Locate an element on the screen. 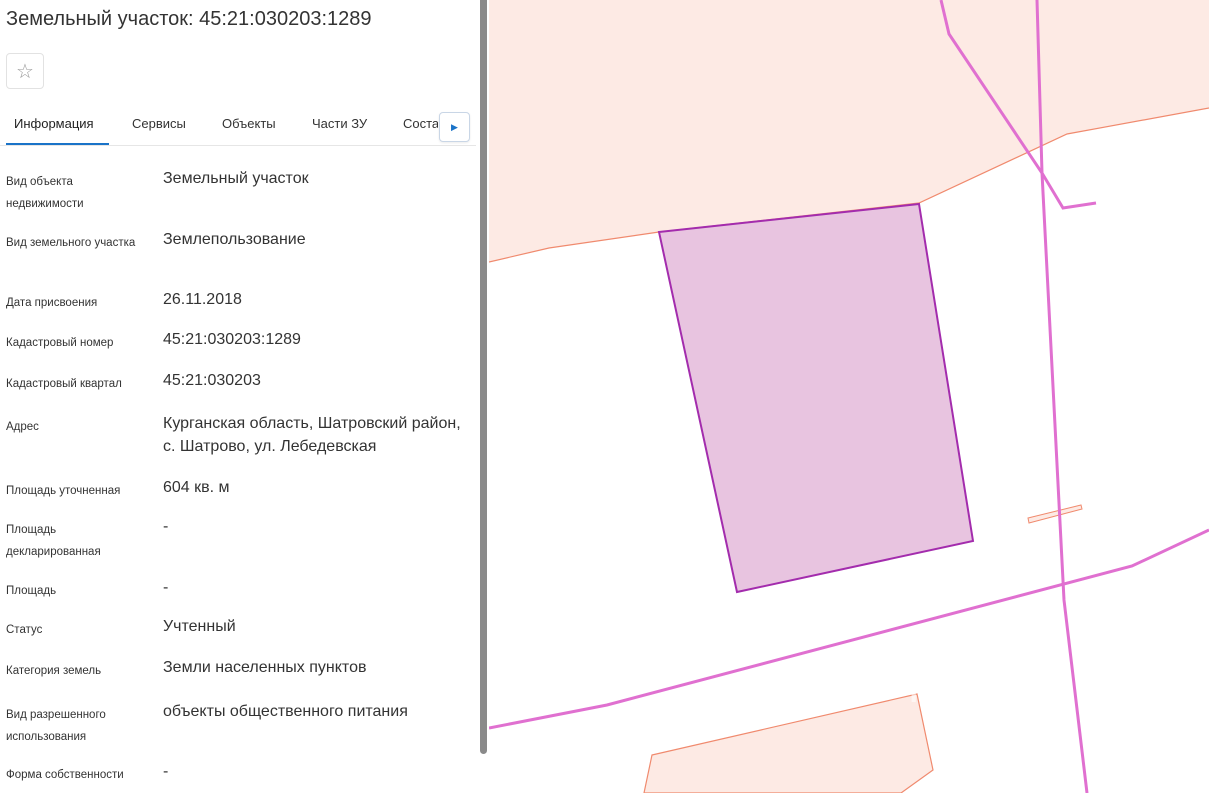 The height and width of the screenshot is (793, 1209). panel-title: Земельный участок: 45:21:030203:1289 is located at coordinates (189, 19).